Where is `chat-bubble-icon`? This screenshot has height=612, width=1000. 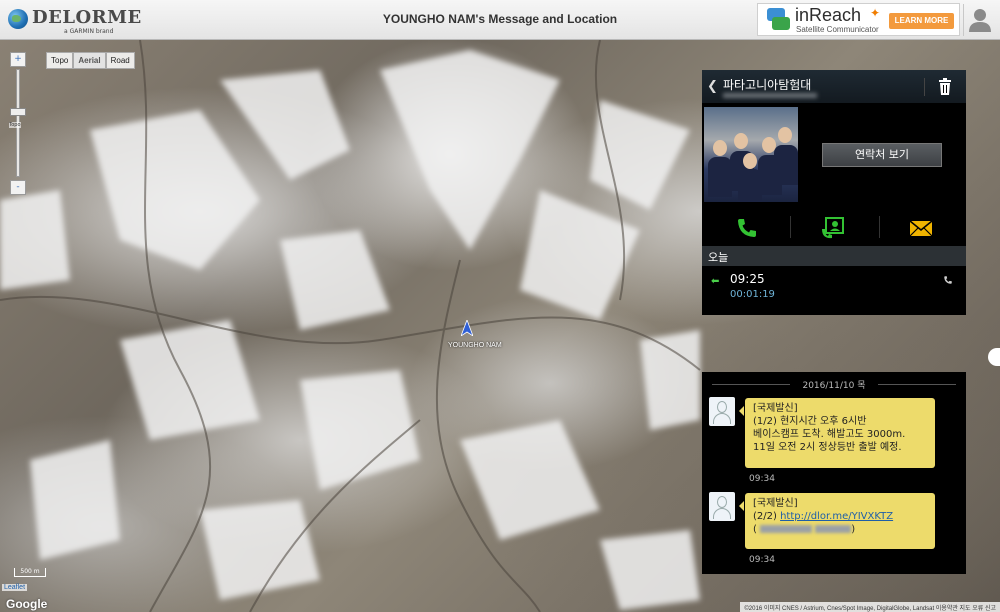
chat-bubble-icon is located at coordinates (781, 23).